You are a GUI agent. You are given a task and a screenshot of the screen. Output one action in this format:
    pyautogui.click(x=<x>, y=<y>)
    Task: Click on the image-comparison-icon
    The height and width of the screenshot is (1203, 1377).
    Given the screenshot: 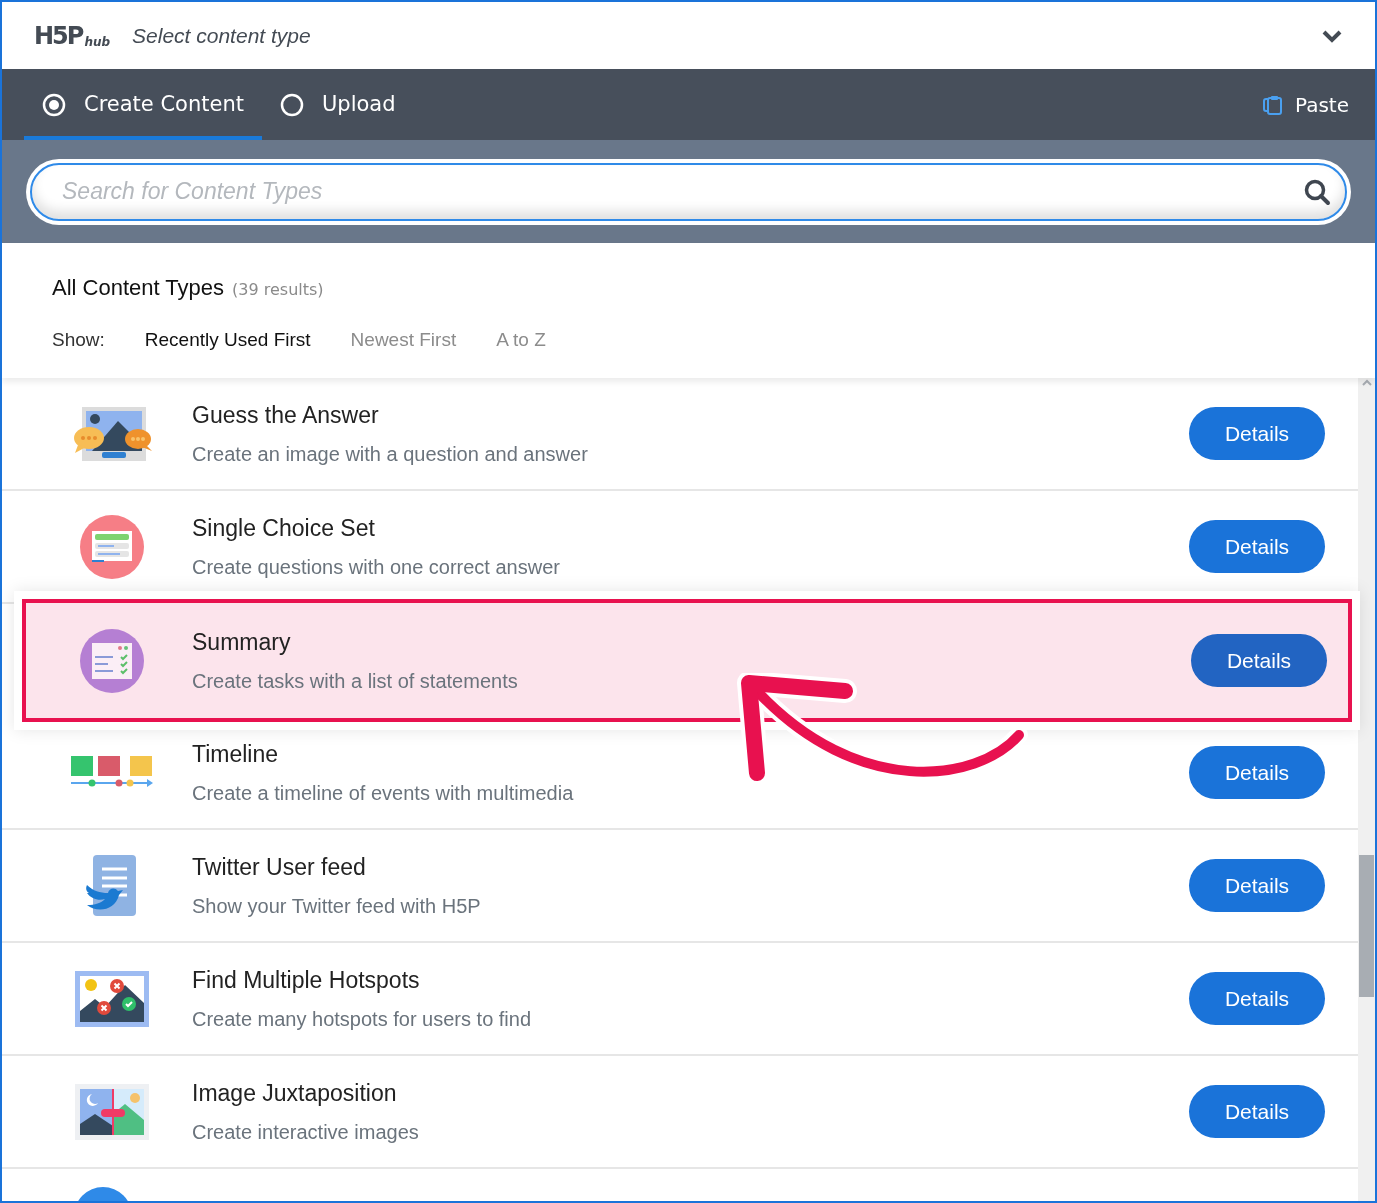 What is the action you would take?
    pyautogui.click(x=112, y=1111)
    